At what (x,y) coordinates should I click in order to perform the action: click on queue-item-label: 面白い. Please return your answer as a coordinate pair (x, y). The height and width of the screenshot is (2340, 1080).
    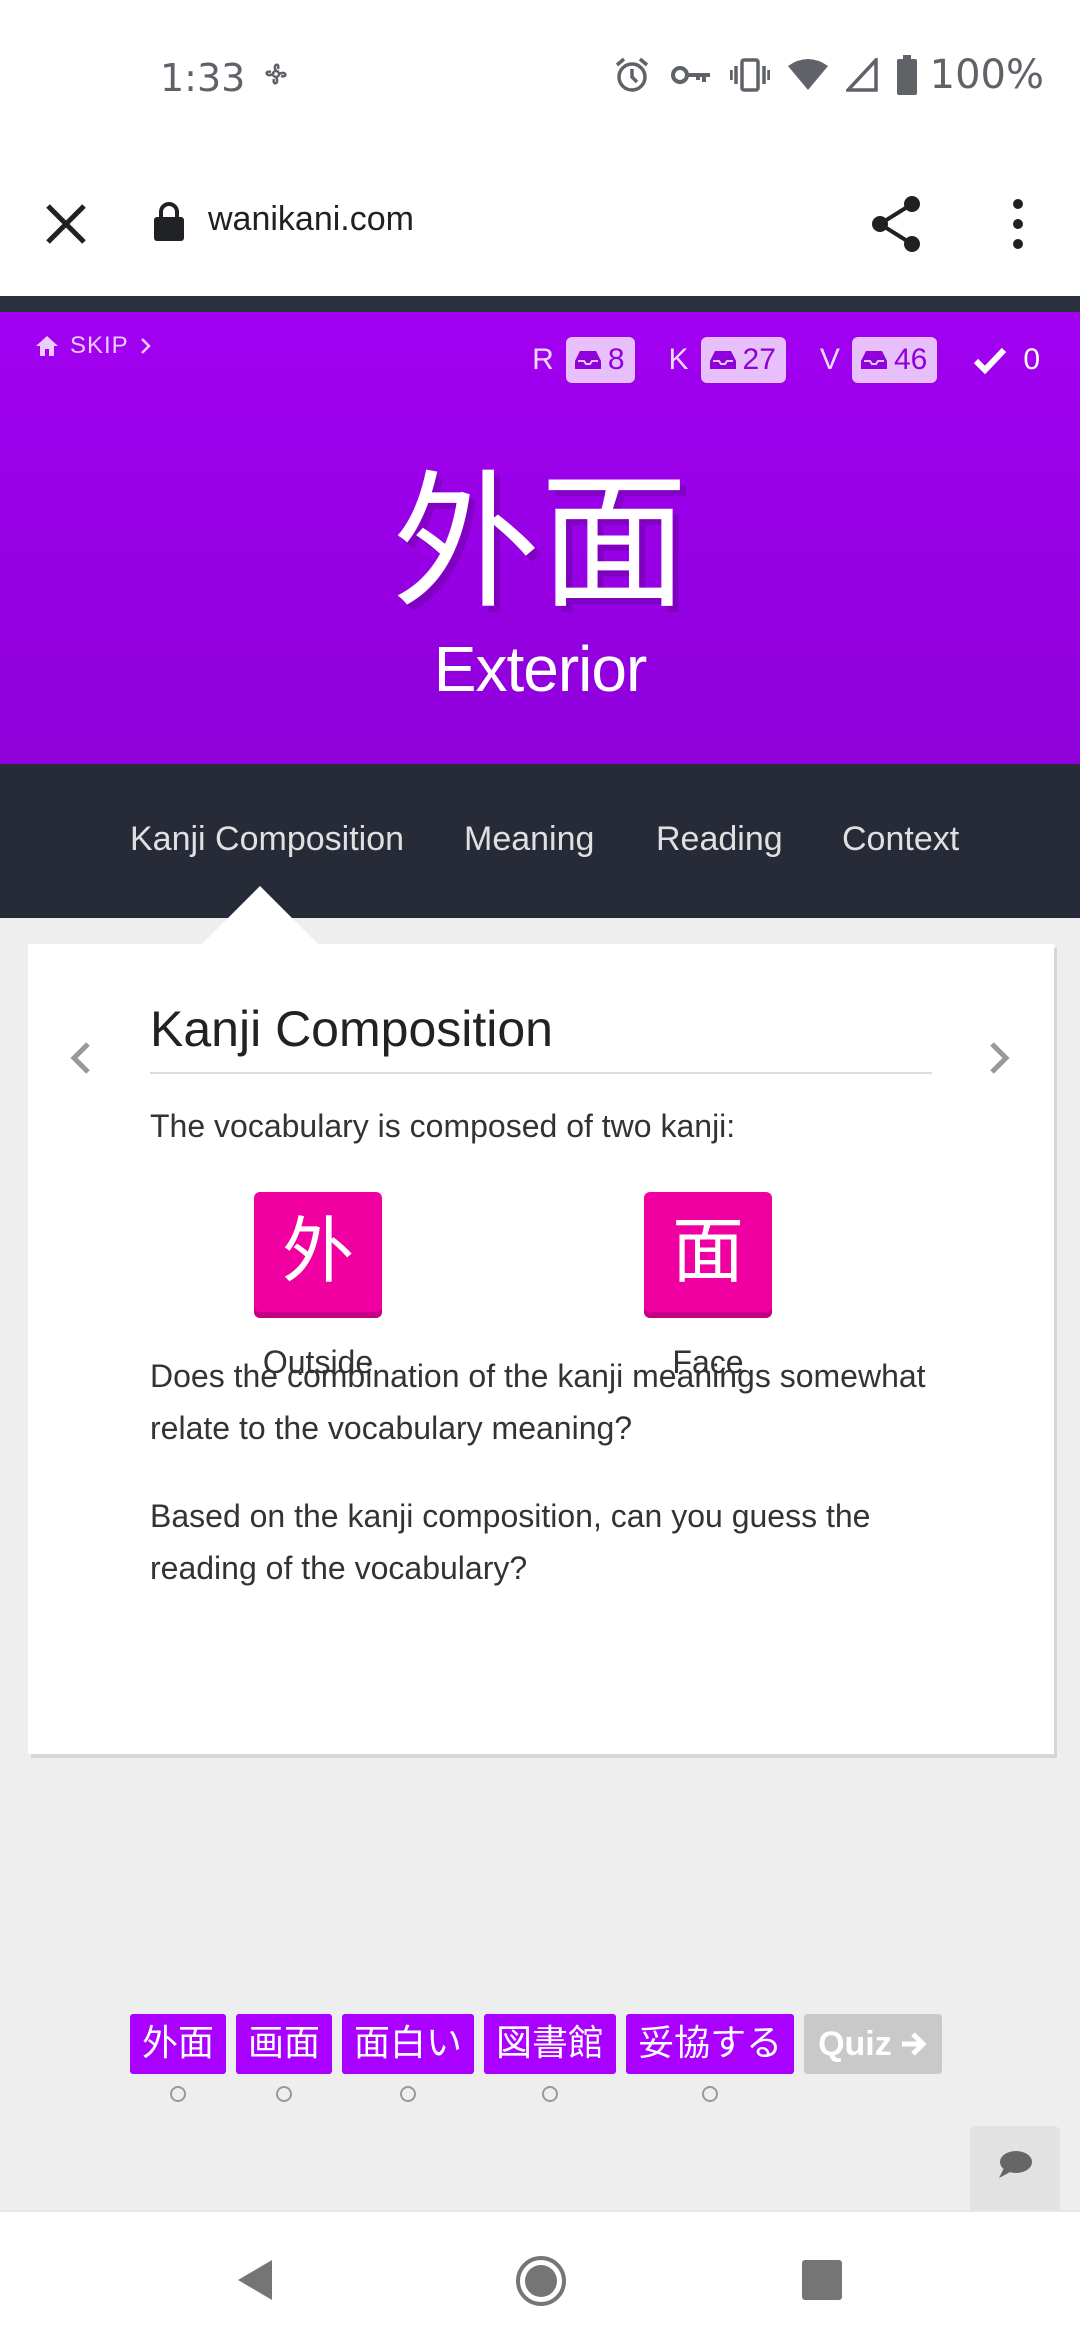
    Looking at the image, I should click on (408, 2044).